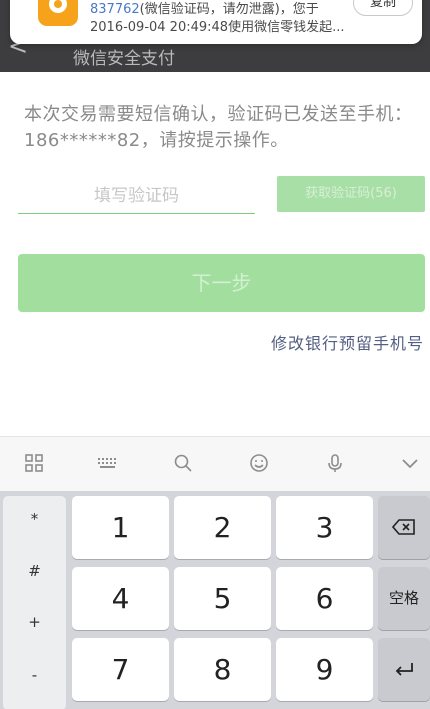 The image size is (430, 709). I want to click on sms-confirmation-text: 本次交易需要短信确认，验证码已发送至手机：186******82，请按提示操作。, so click(218, 127).